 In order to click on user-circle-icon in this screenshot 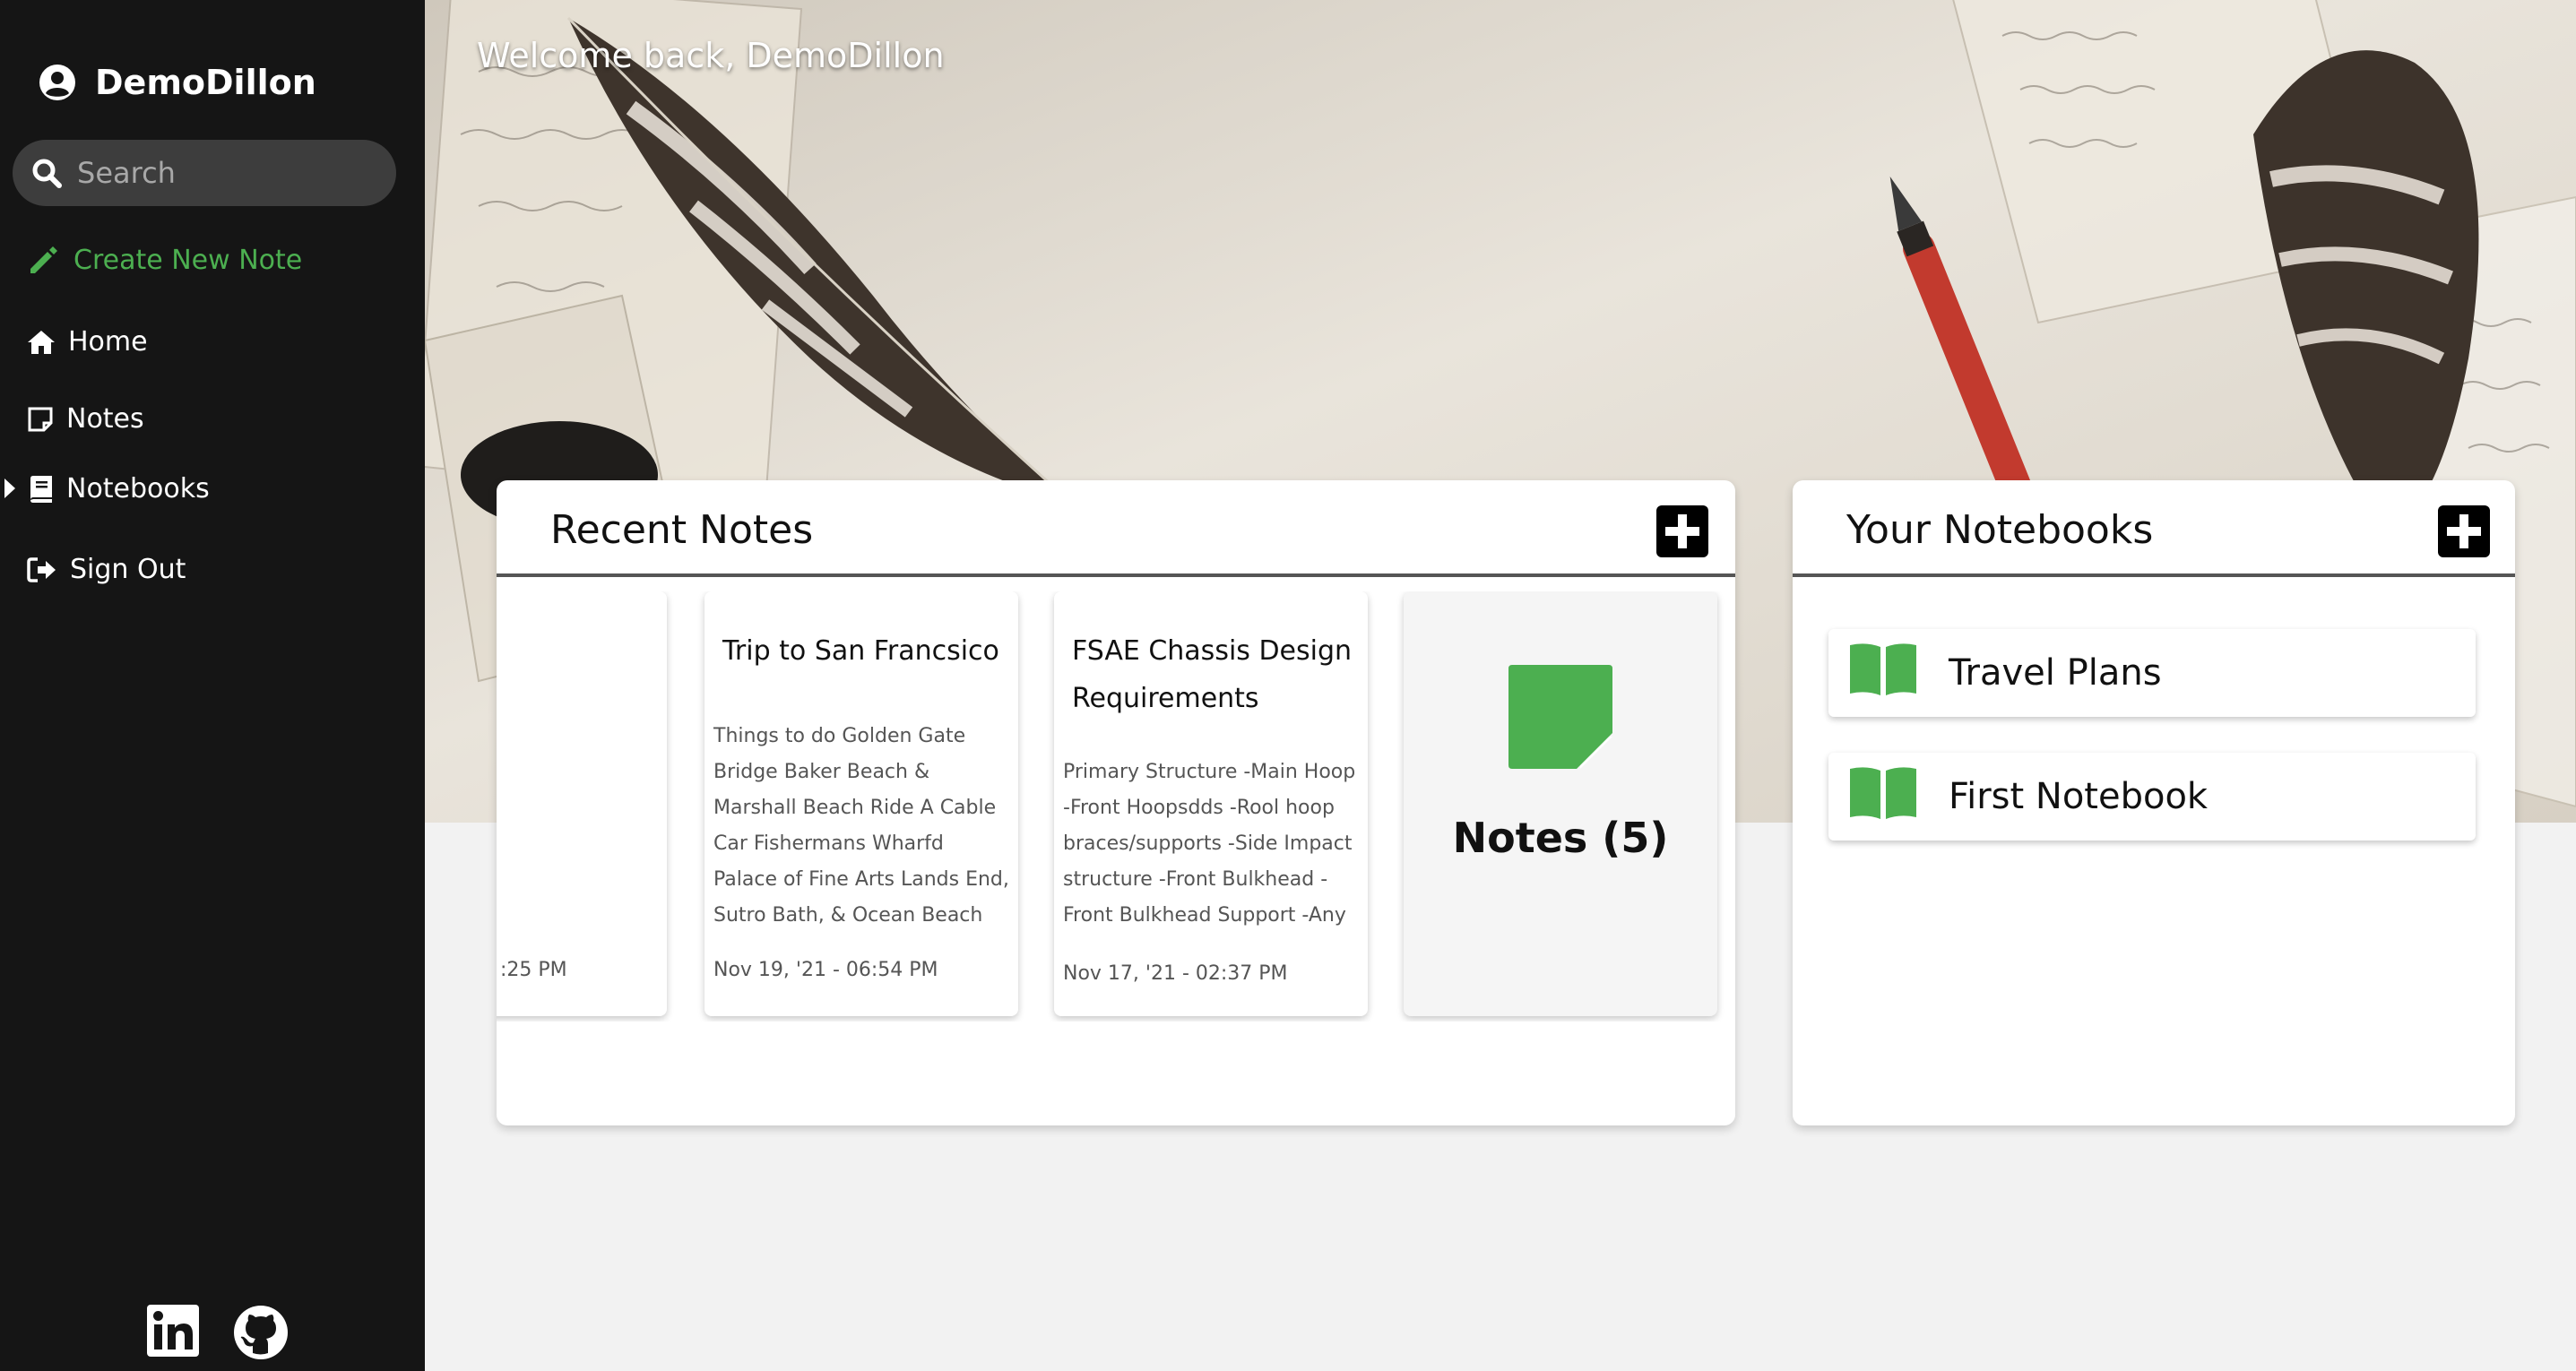, I will do `click(57, 83)`.